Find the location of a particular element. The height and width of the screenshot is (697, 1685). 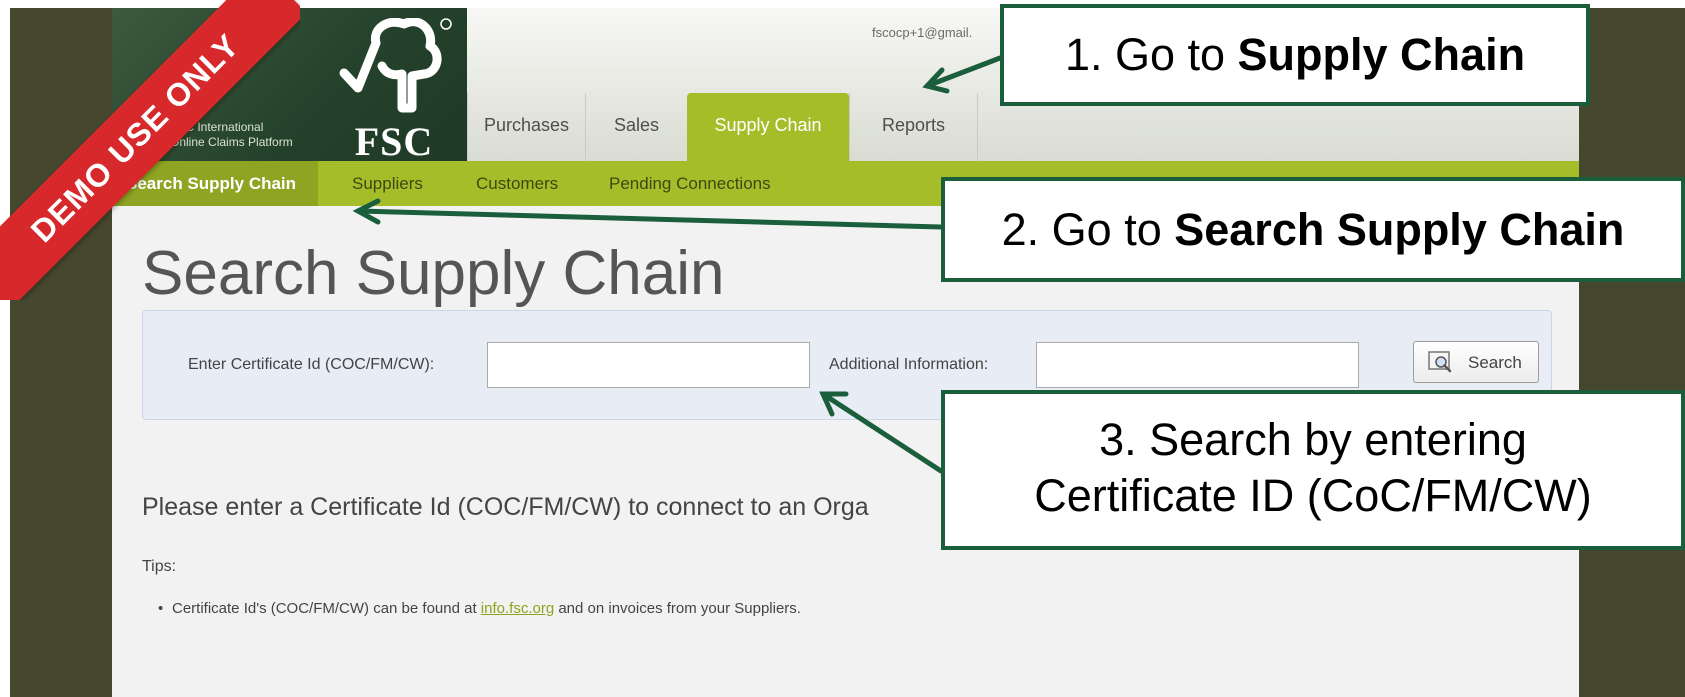

additional-info-input is located at coordinates (1197, 365).